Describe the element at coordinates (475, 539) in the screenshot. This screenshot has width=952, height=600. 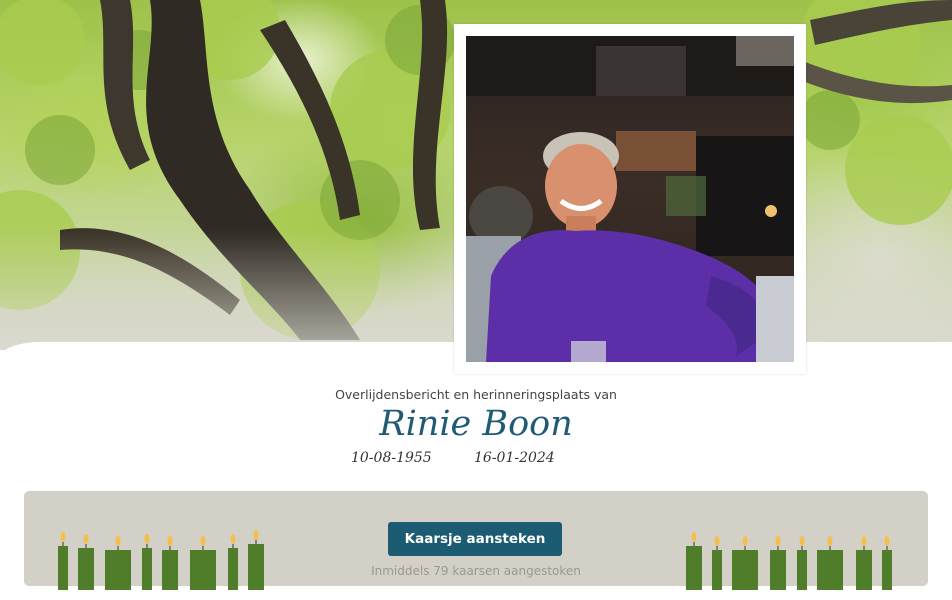
I see `light-candle-button: Kaarsje aansteken` at that location.